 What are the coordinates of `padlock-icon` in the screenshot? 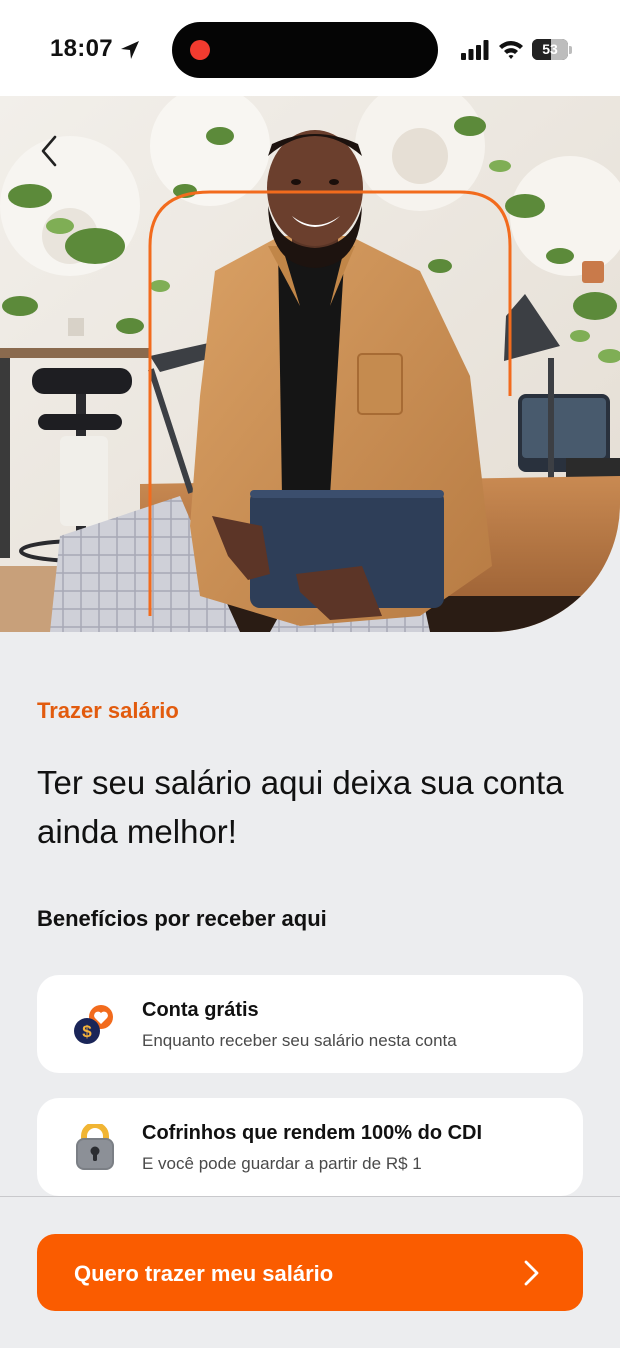 It's located at (95, 1147).